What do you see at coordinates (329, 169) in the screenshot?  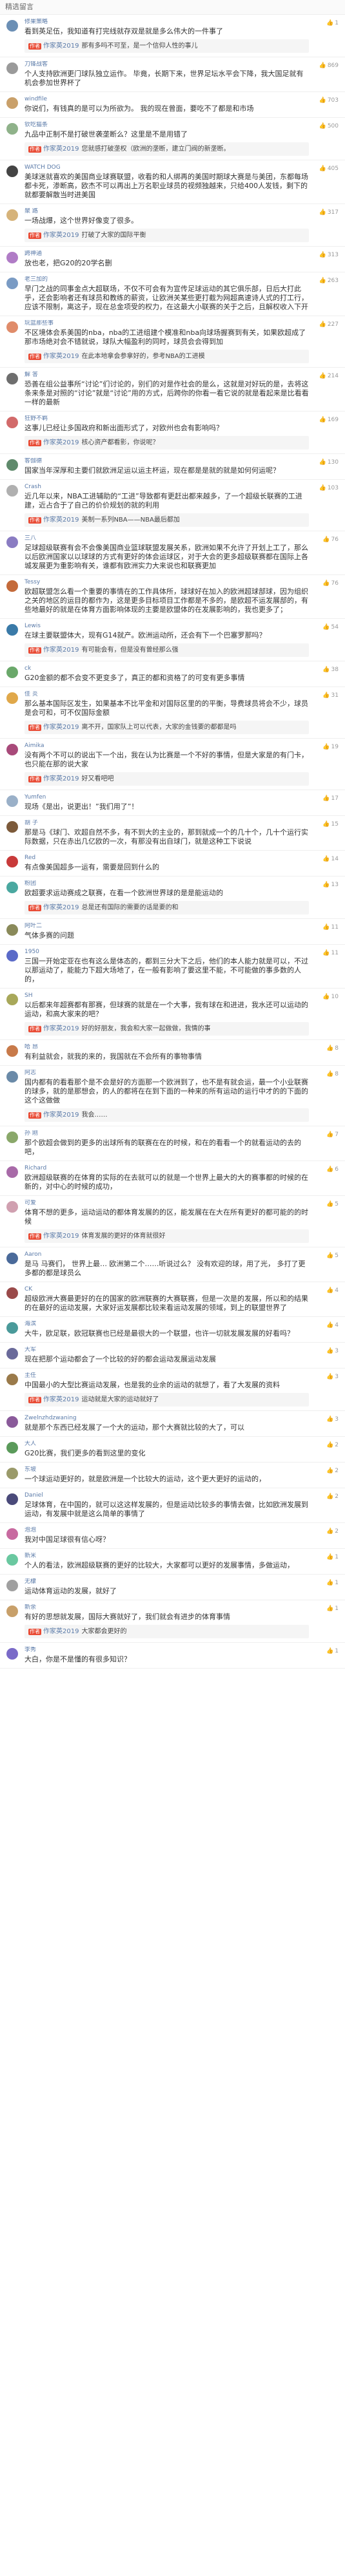 I see `like-button: 👍 405` at bounding box center [329, 169].